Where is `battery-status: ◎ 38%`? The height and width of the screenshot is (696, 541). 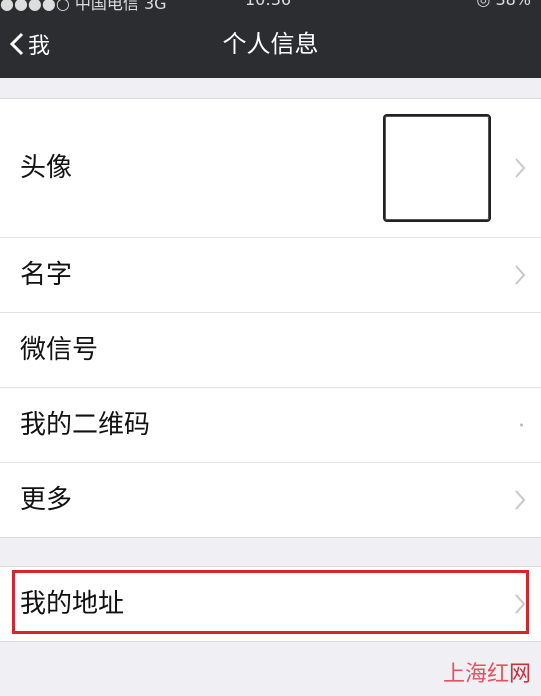
battery-status: ◎ 38% is located at coordinates (503, 4).